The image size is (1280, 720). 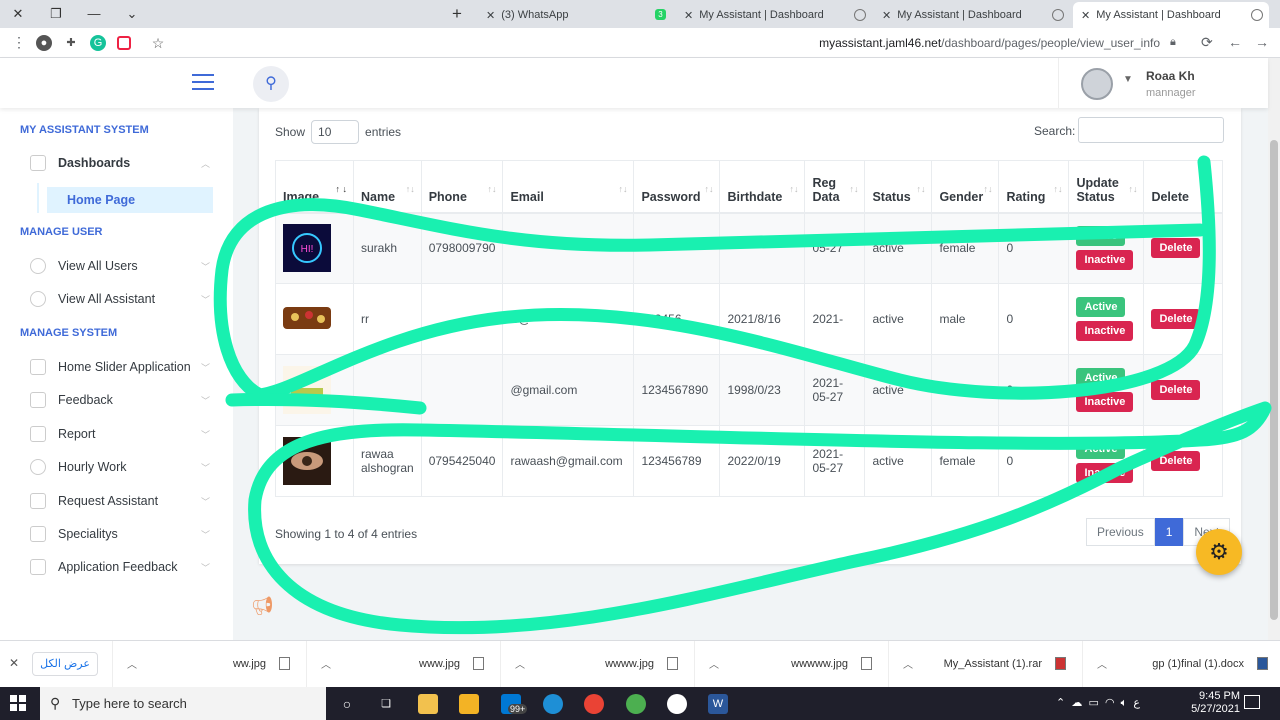 What do you see at coordinates (271, 84) in the screenshot?
I see `search-icon: ⚲` at bounding box center [271, 84].